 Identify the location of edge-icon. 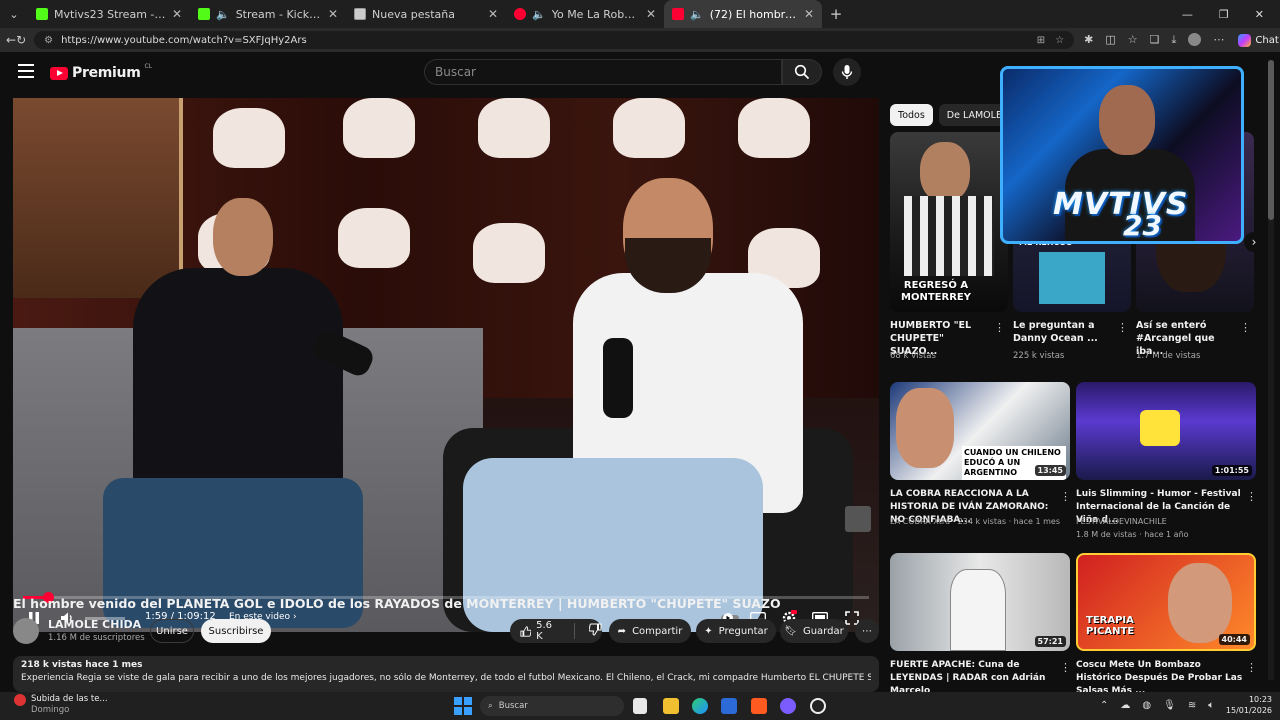
(700, 706).